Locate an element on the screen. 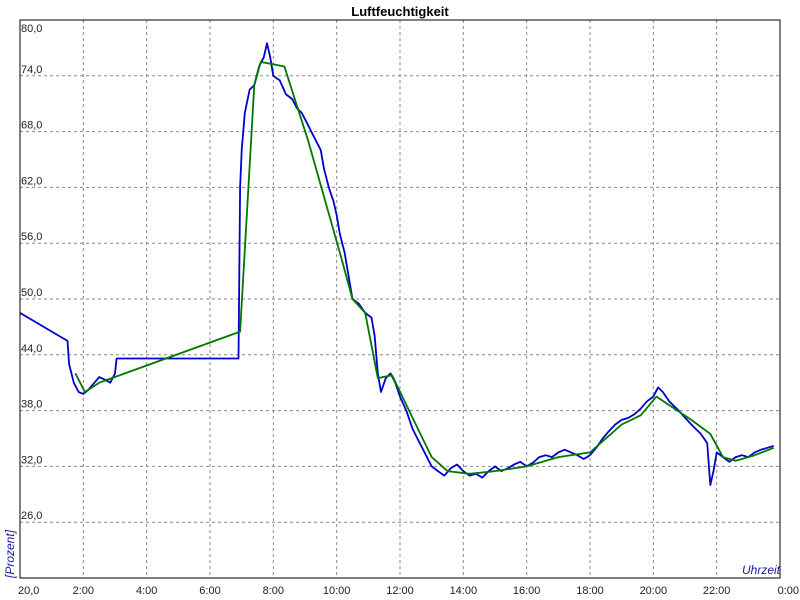 This screenshot has width=800, height=600. x-tick-label: 0:00 is located at coordinates (788, 591).